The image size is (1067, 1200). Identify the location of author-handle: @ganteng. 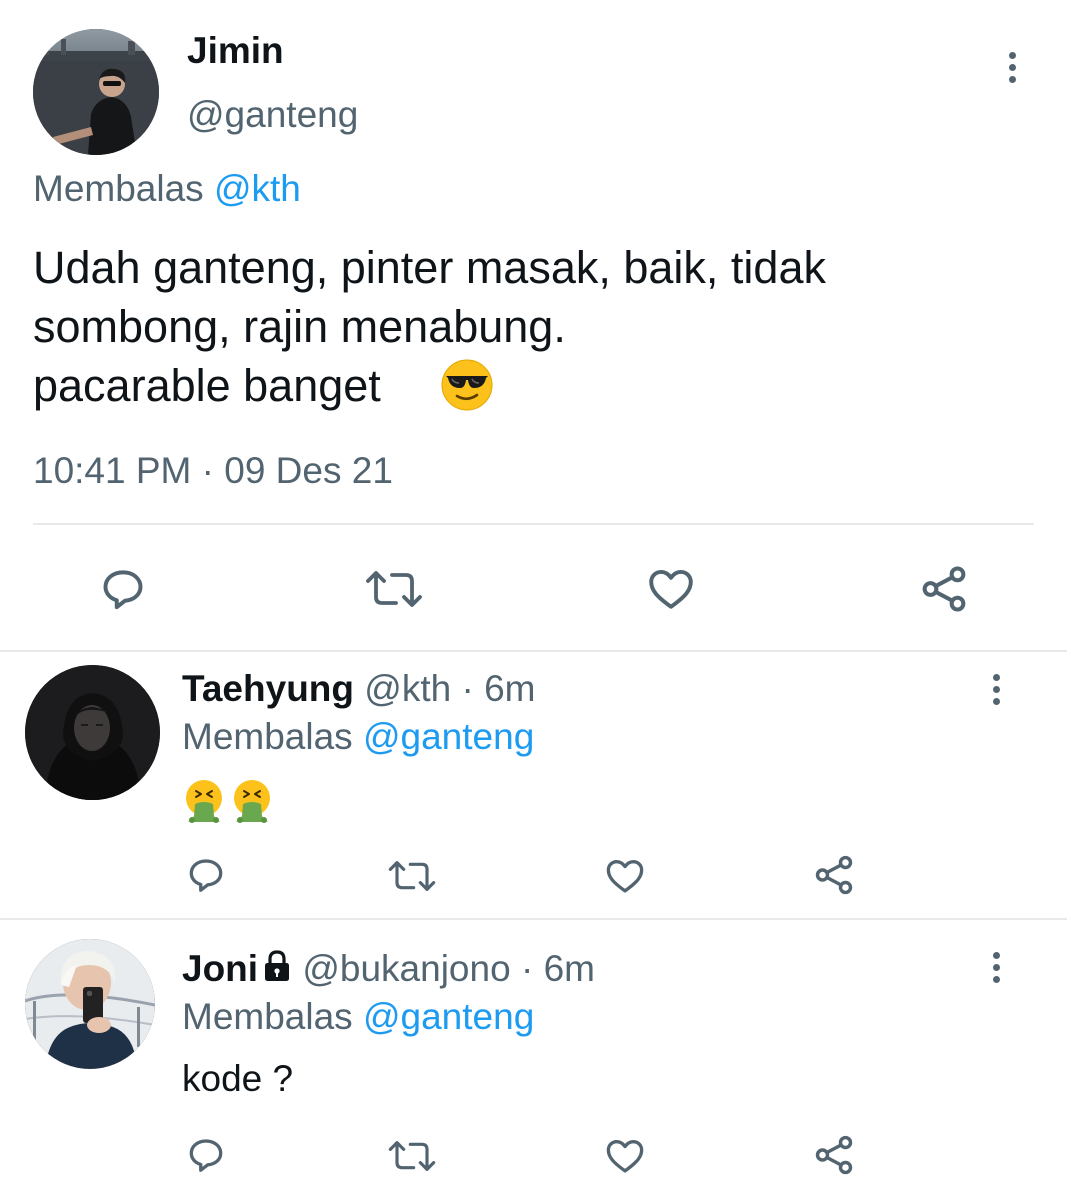
(272, 115).